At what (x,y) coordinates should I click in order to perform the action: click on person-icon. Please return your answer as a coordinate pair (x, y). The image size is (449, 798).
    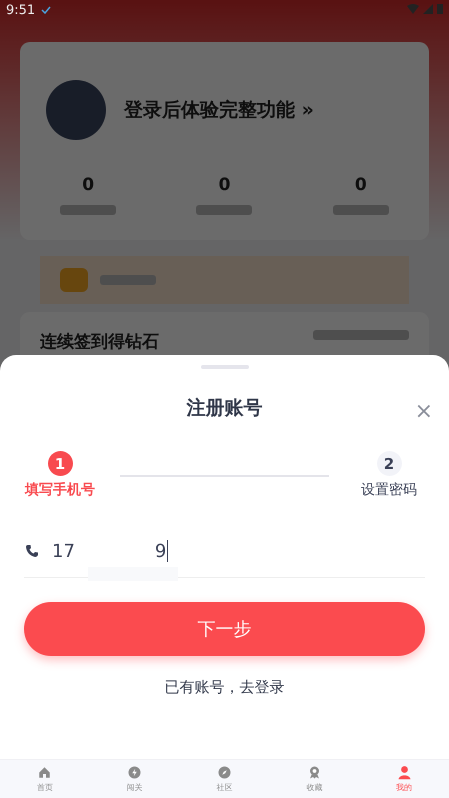
    Looking at the image, I should click on (404, 772).